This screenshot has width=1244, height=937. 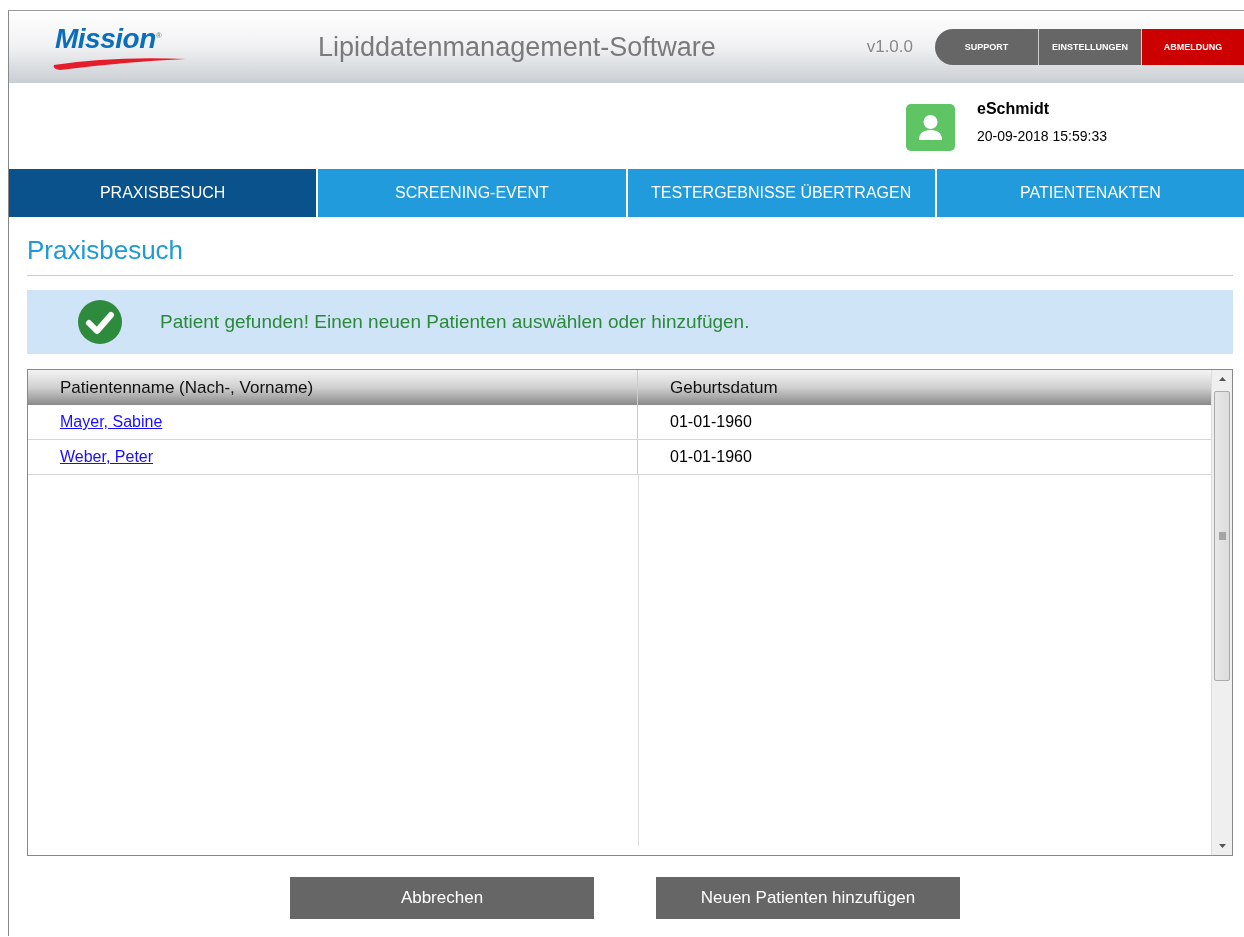 What do you see at coordinates (808, 898) in the screenshot?
I see `action-button: Neuen Patienten hinzufügen` at bounding box center [808, 898].